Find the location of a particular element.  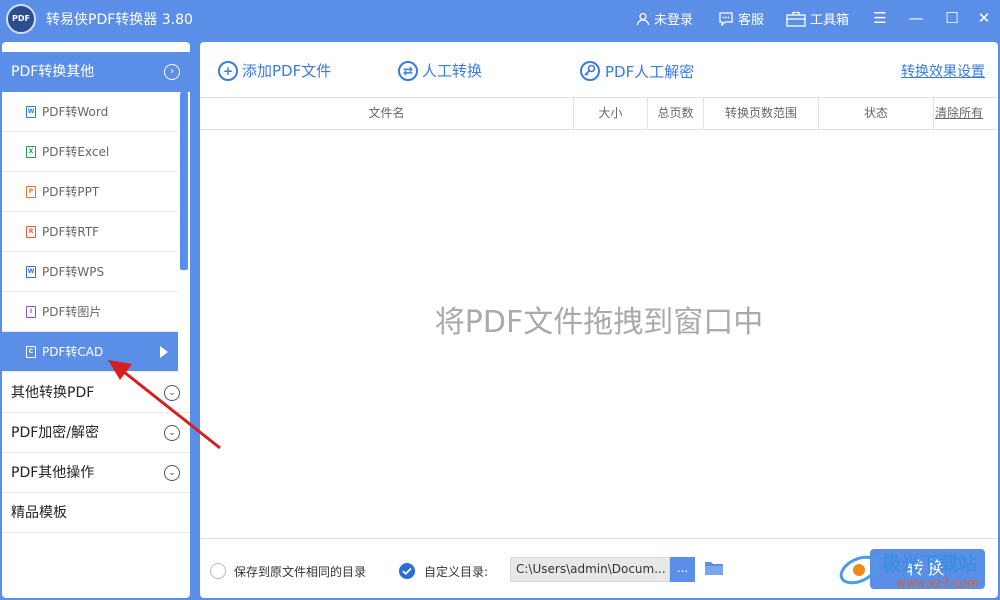

sidebar-sub-item: X PDF转Excel is located at coordinates (90, 152).